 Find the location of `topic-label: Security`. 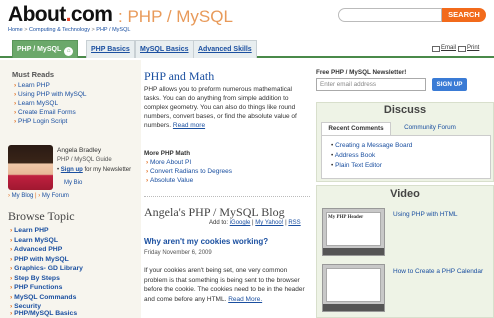

topic-label: Security is located at coordinates (27, 306).